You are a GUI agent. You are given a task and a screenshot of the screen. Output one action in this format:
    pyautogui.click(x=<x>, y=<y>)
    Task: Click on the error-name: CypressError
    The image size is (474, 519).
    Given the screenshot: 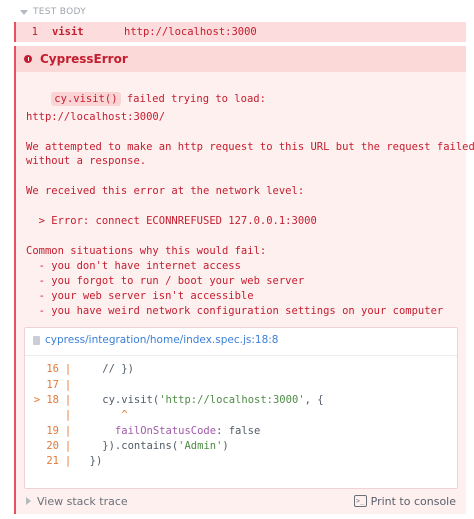 What is the action you would take?
    pyautogui.click(x=84, y=59)
    